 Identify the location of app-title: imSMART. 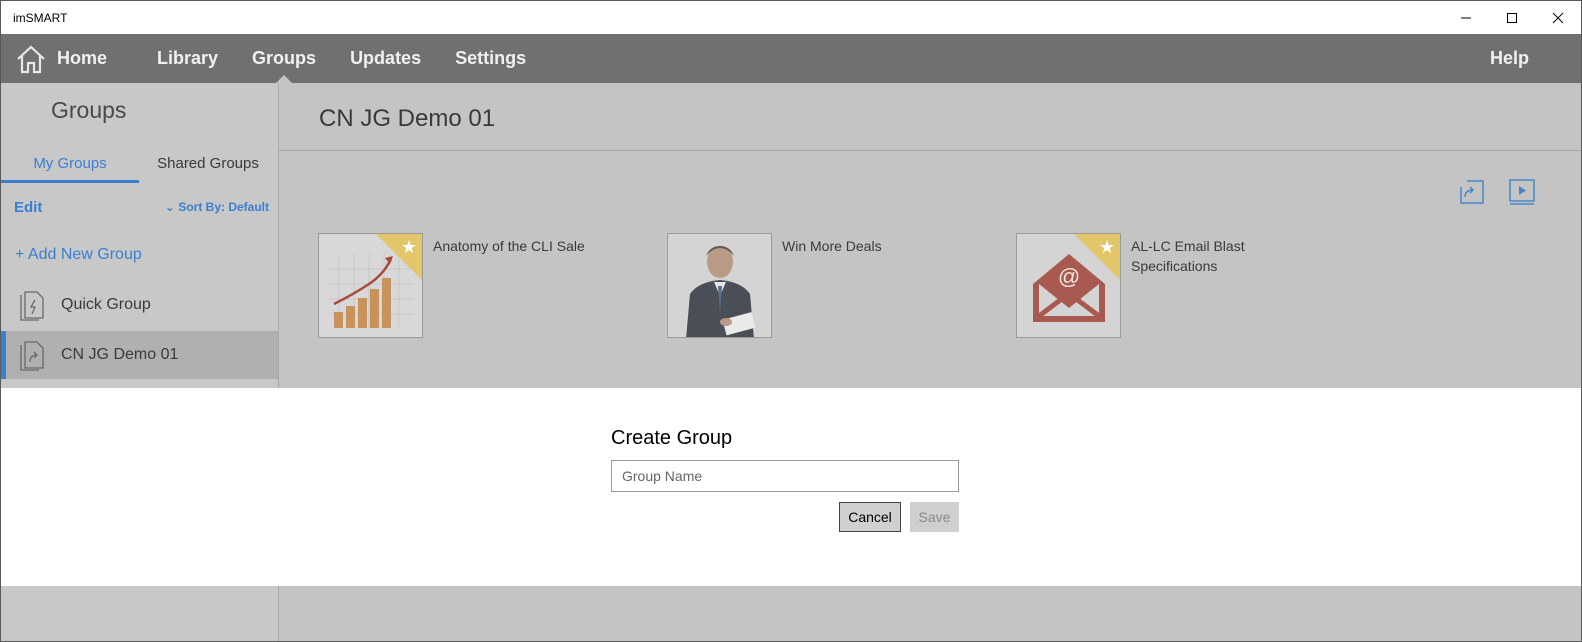
(40, 17).